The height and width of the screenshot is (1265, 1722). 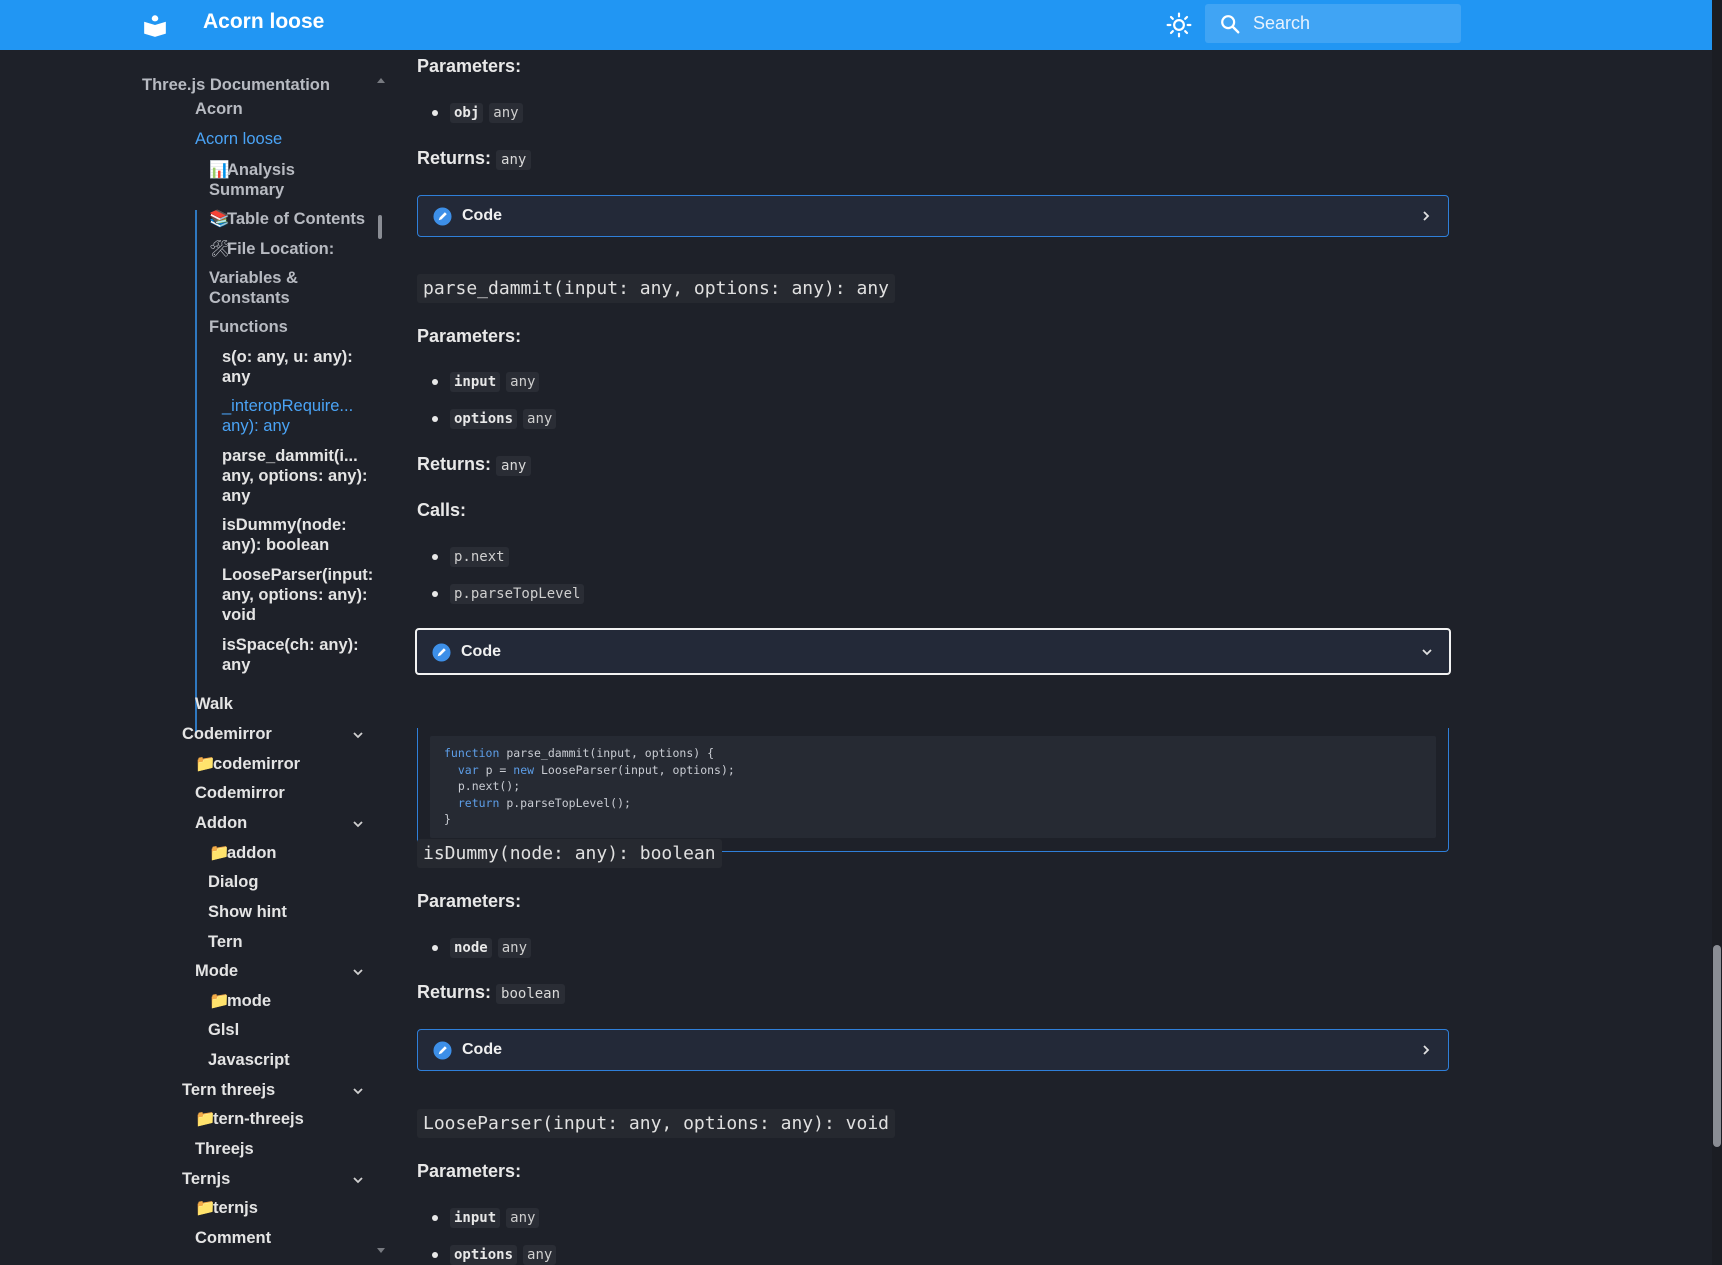 I want to click on code-text: parse_dammit(input, options) {, so click(x=607, y=753).